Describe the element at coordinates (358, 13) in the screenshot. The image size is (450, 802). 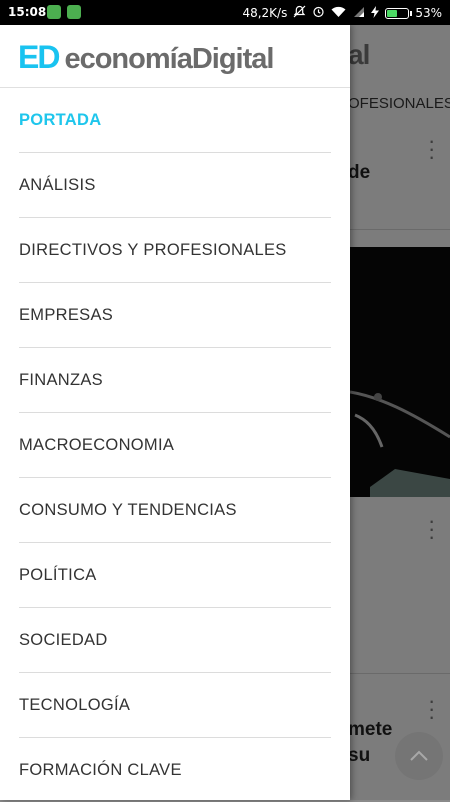
I see `signal-icon` at that location.